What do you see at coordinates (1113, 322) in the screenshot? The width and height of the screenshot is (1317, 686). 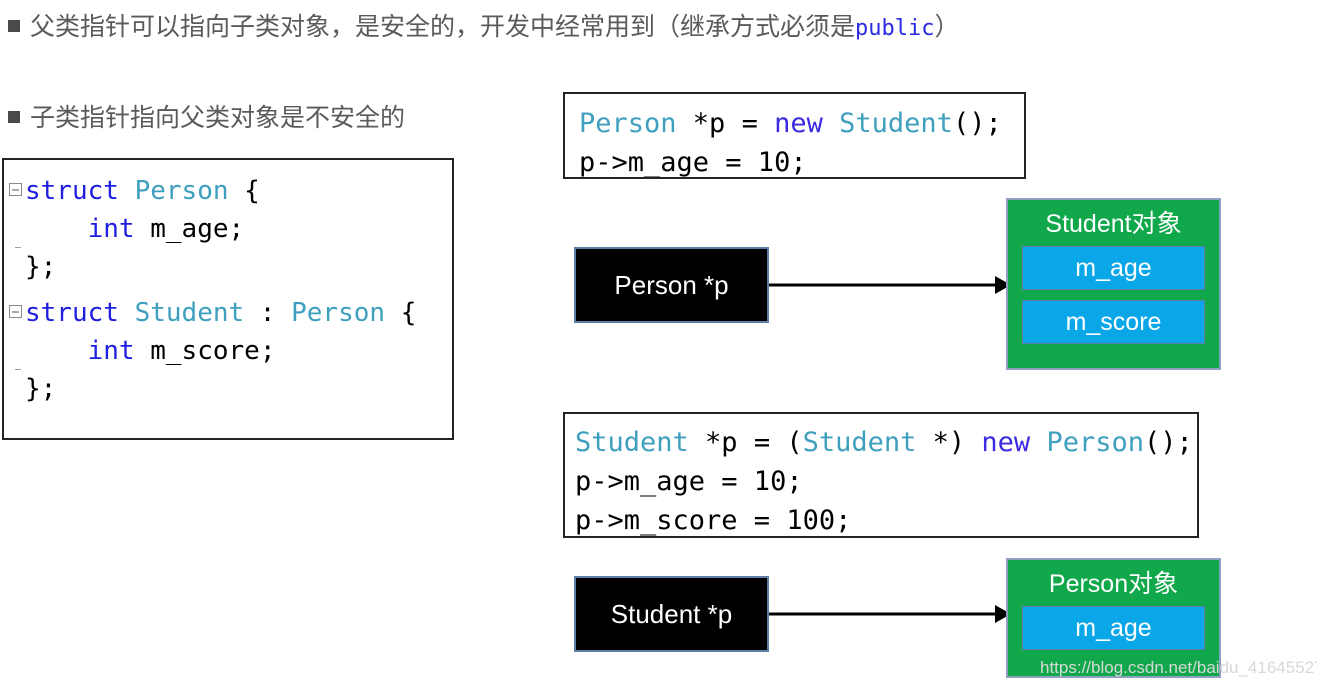 I see `object-member-m-score: m_score` at bounding box center [1113, 322].